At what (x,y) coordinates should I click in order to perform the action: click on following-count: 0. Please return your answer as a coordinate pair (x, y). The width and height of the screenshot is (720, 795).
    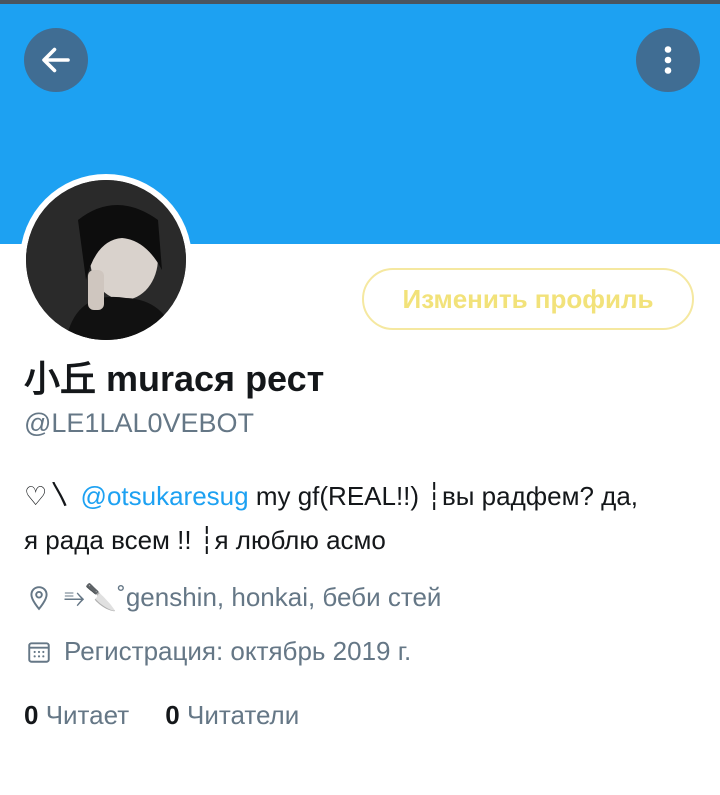
    Looking at the image, I should click on (31, 715).